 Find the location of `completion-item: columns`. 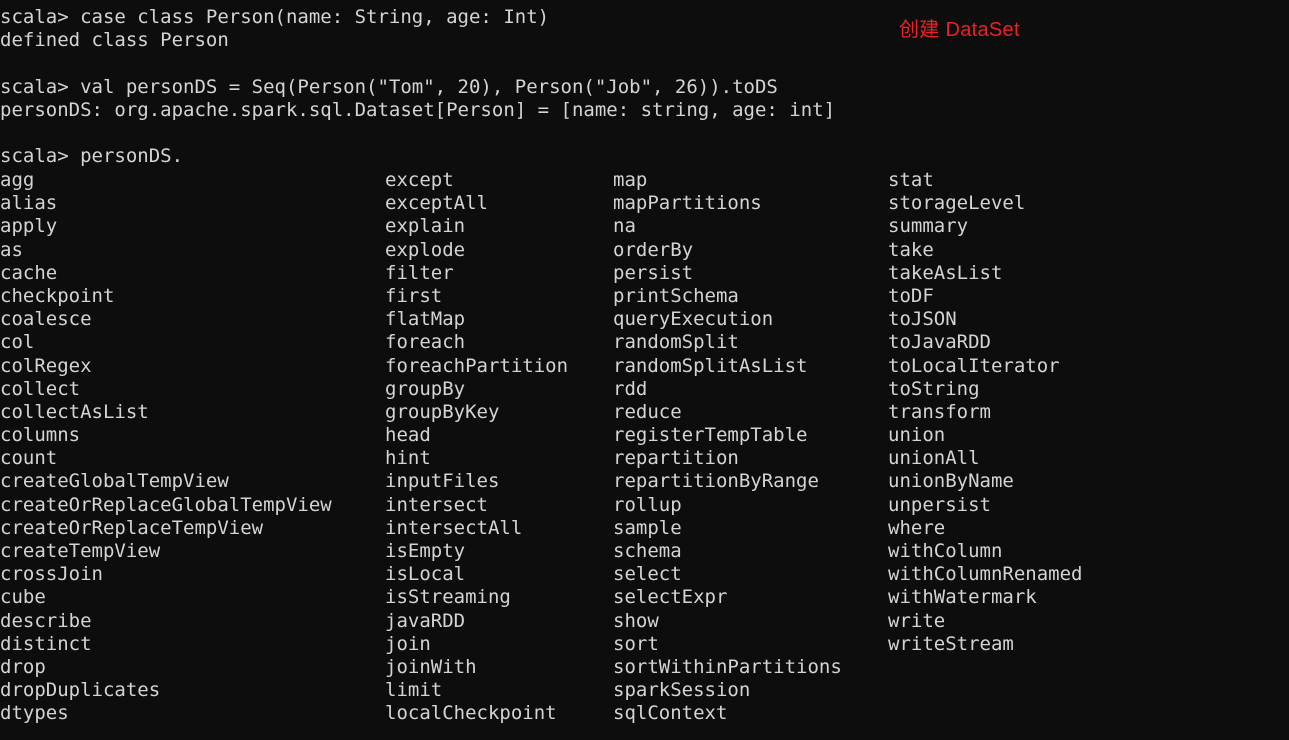

completion-item: columns is located at coordinates (166, 435).